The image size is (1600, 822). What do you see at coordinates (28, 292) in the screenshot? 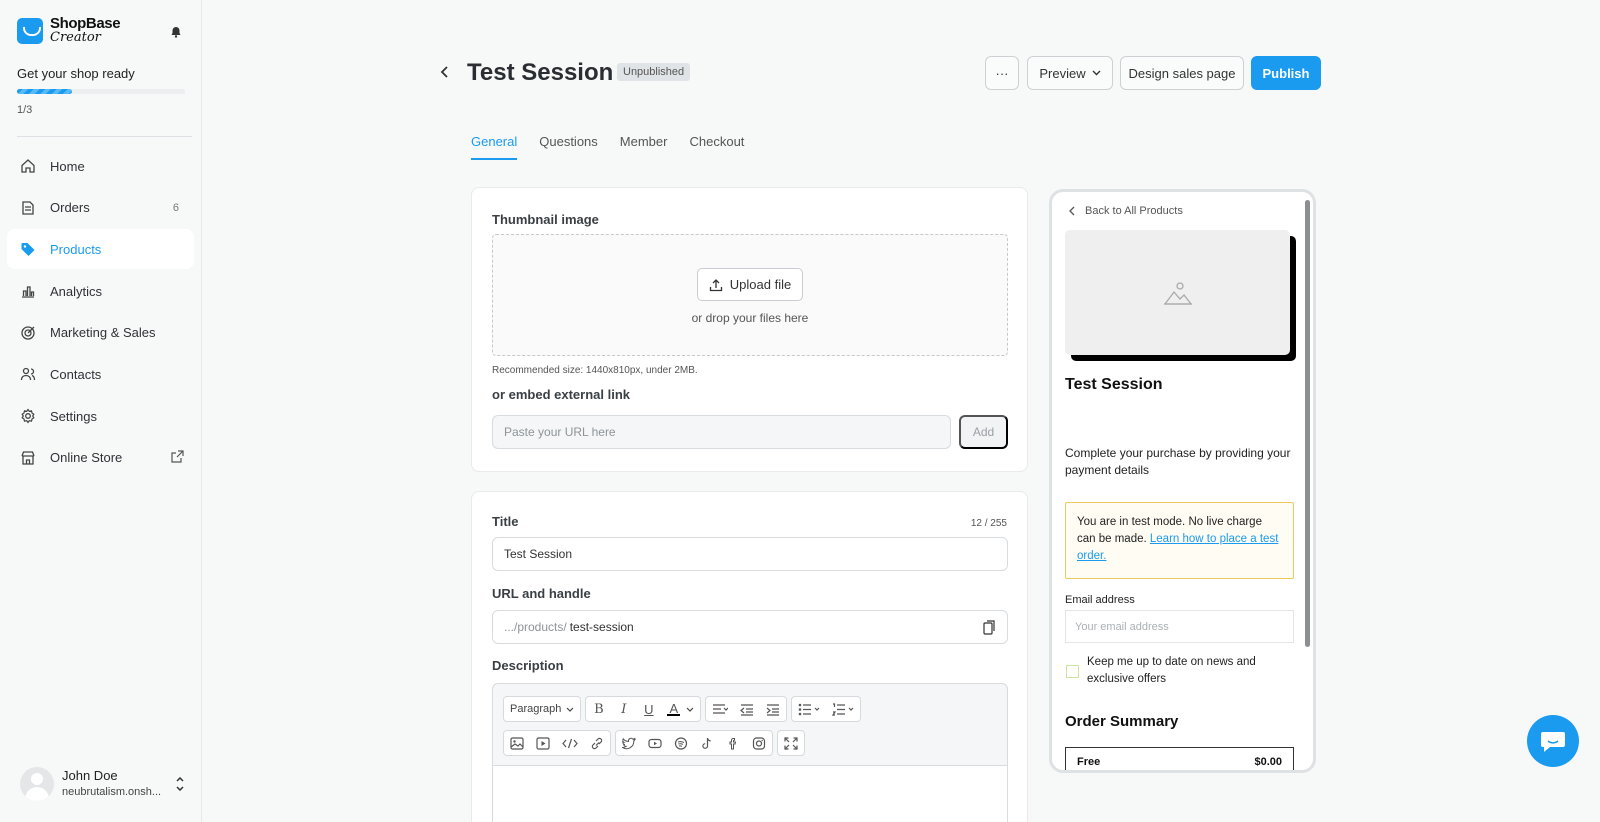
I see `bar-chart-icon` at bounding box center [28, 292].